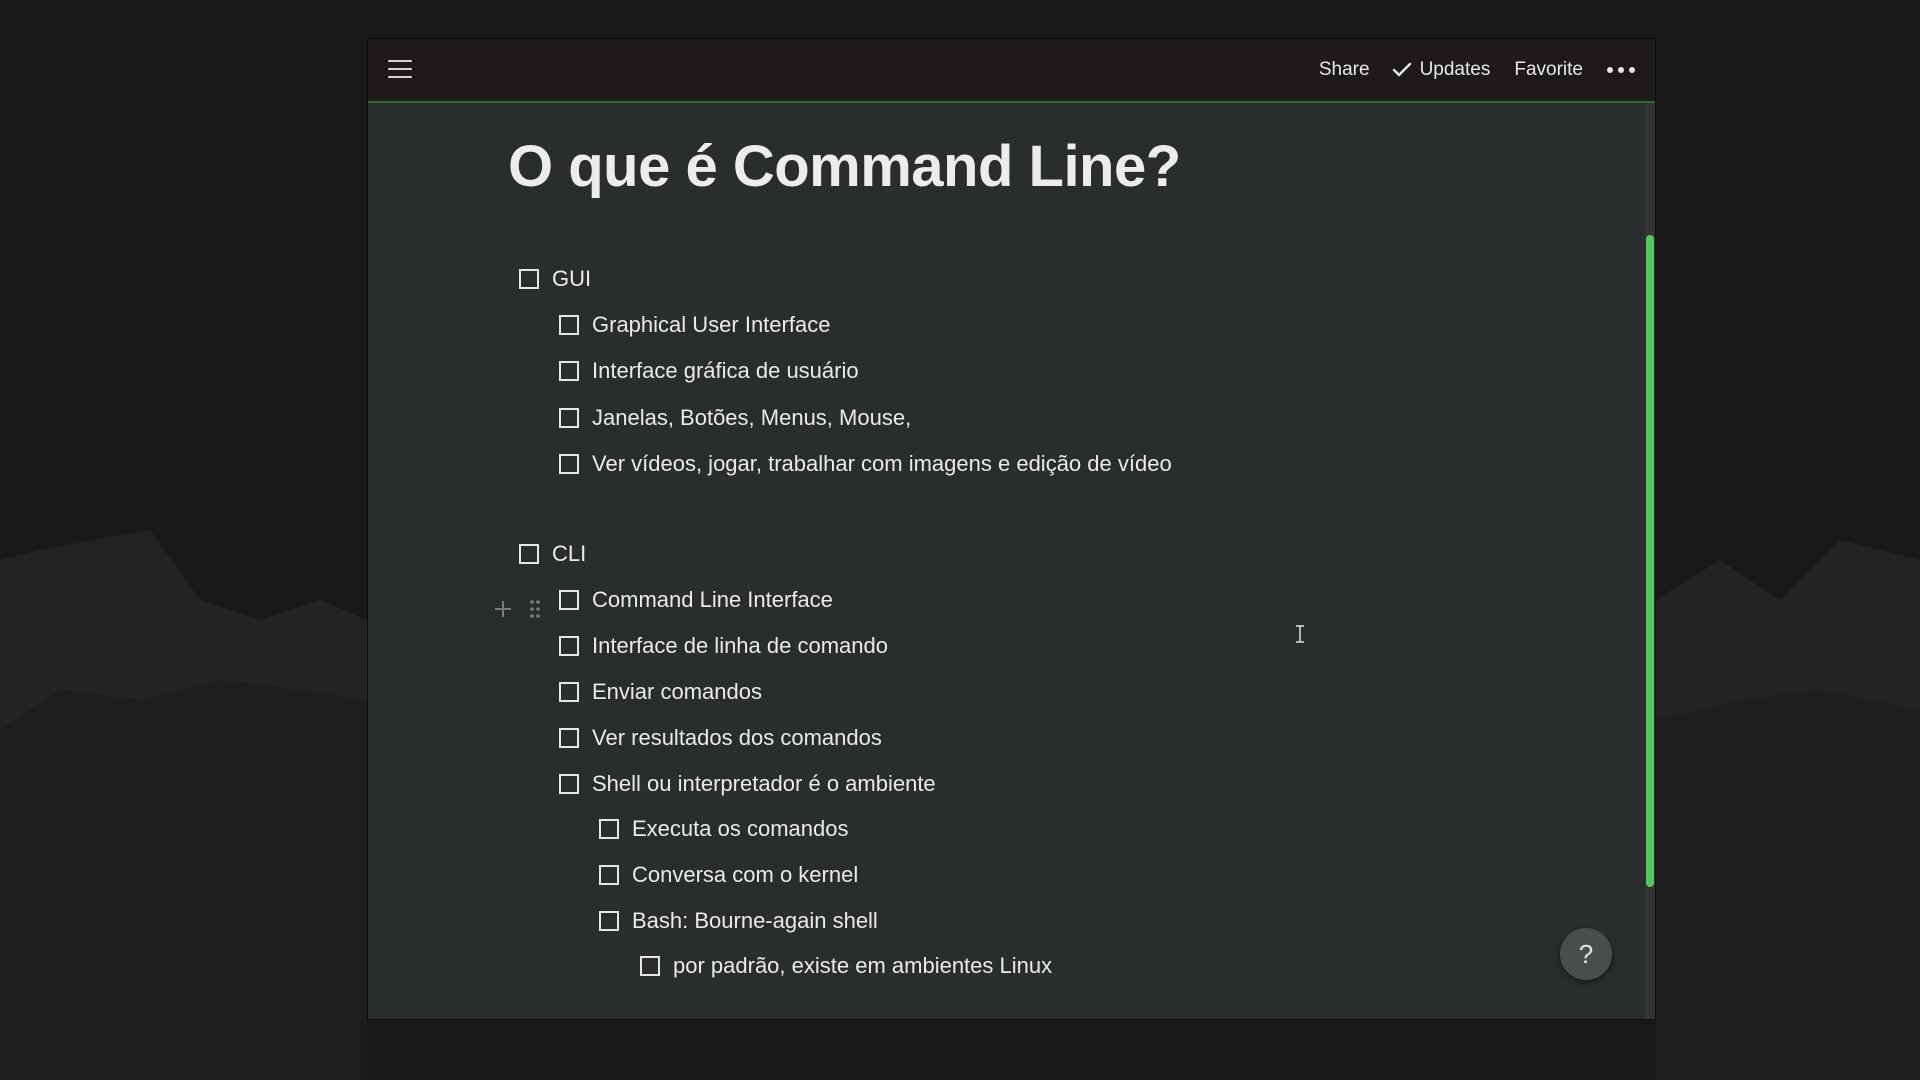  What do you see at coordinates (503, 609) in the screenshot?
I see `add-block-plus-icon` at bounding box center [503, 609].